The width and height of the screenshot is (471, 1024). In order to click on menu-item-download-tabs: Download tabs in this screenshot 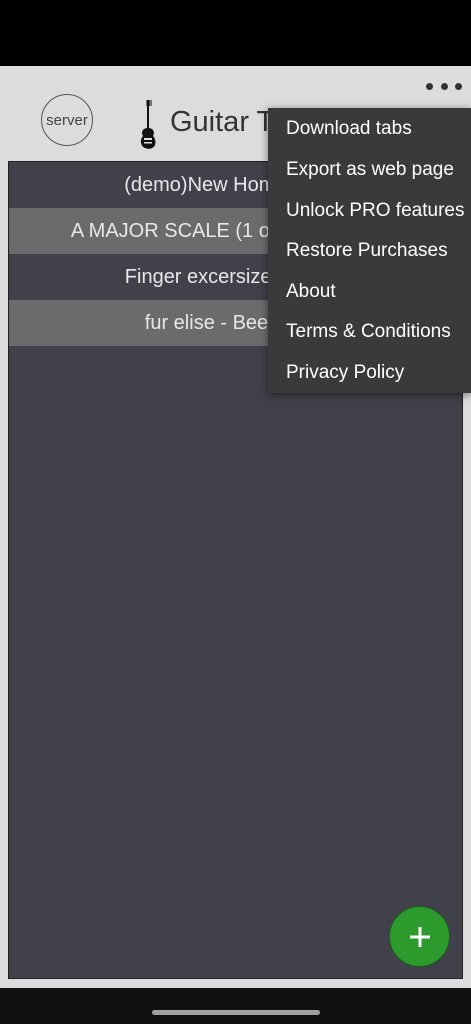, I will do `click(349, 129)`.